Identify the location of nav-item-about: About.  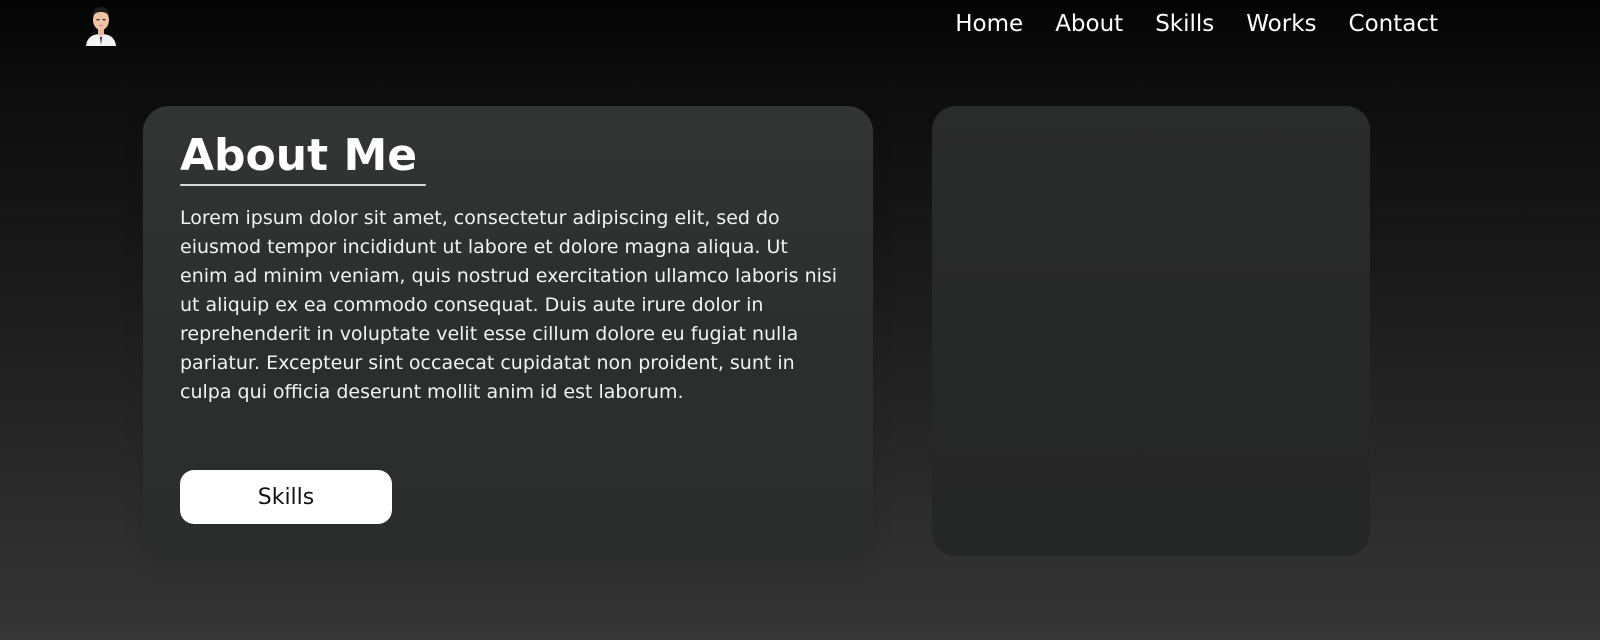
(1089, 24).